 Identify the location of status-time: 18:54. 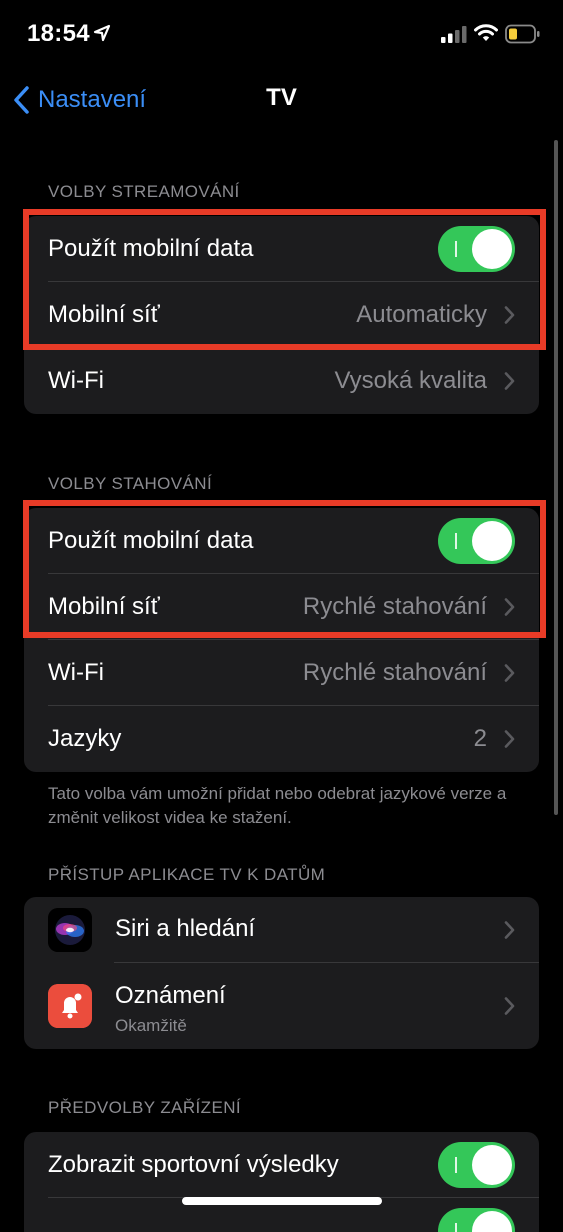
(58, 33).